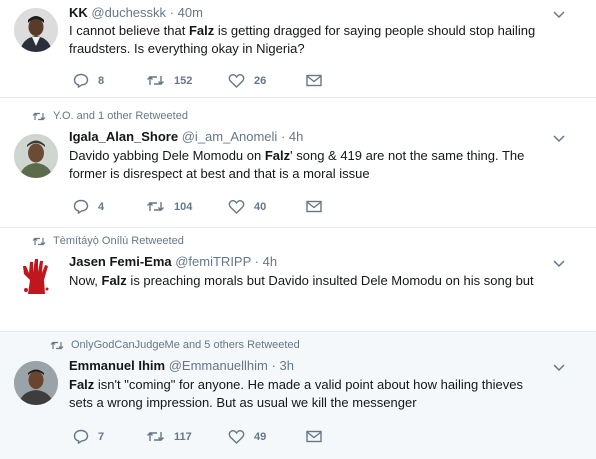 The width and height of the screenshot is (596, 459). What do you see at coordinates (118, 241) in the screenshot?
I see `retweeted-by-label: Tèmítáyọ̀ Onílù Retweeted` at bounding box center [118, 241].